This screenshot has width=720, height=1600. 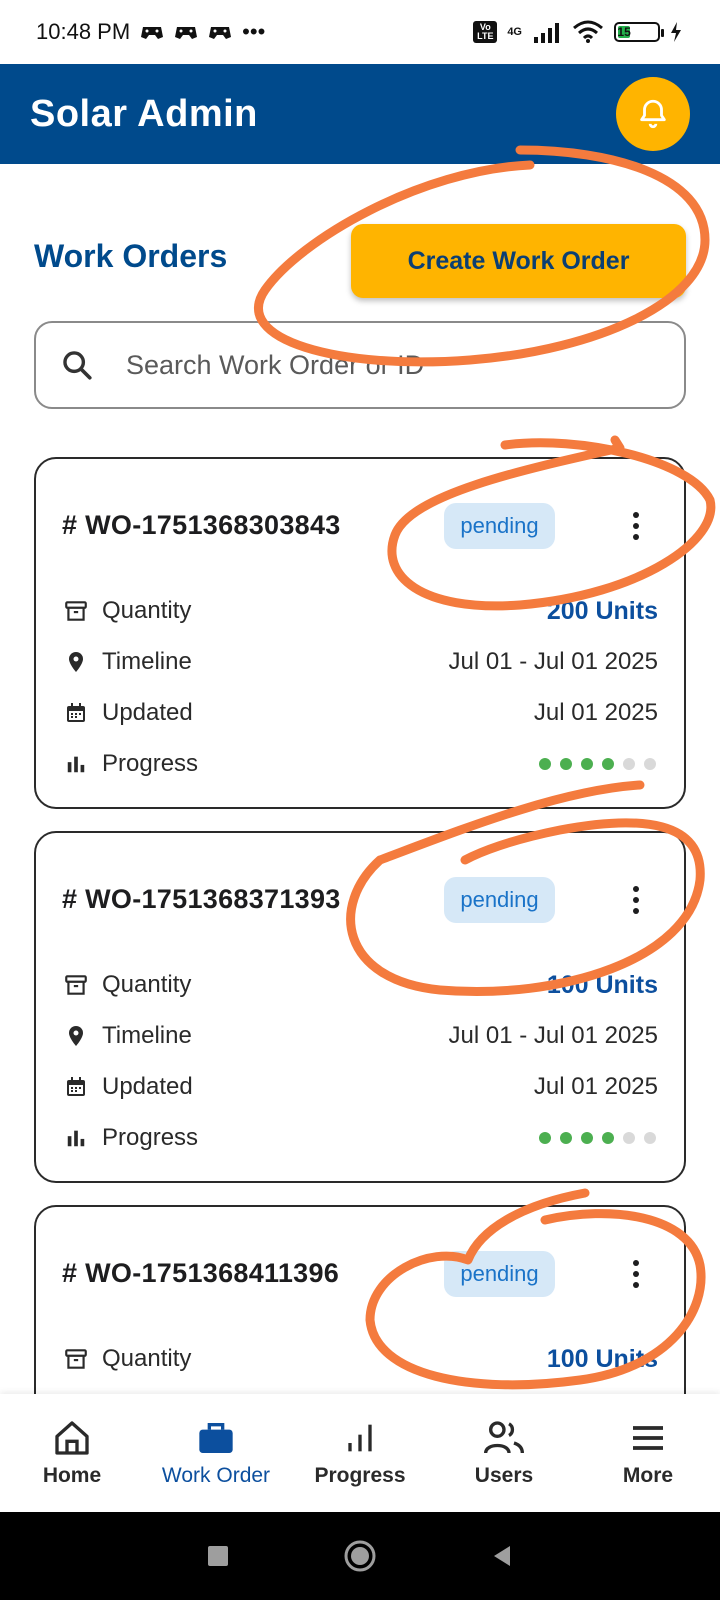 I want to click on users-icon, so click(x=504, y=1437).